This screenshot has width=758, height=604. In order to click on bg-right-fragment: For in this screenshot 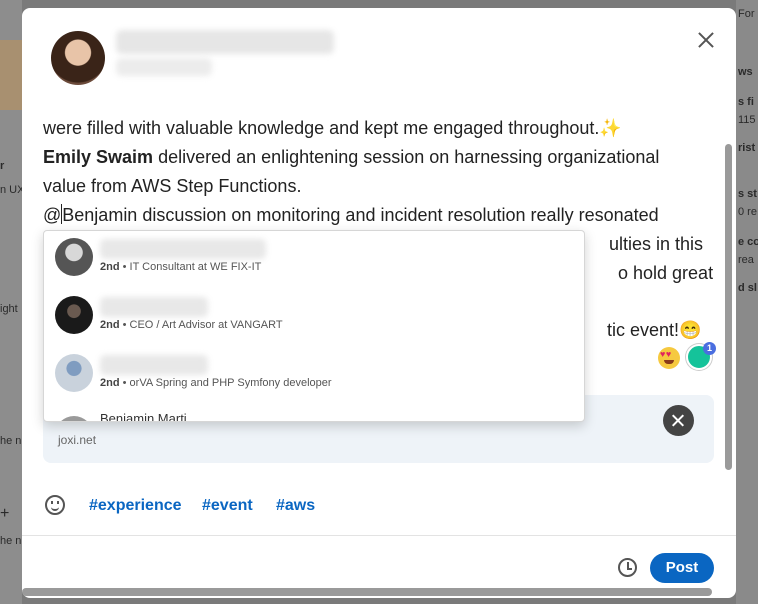, I will do `click(746, 14)`.